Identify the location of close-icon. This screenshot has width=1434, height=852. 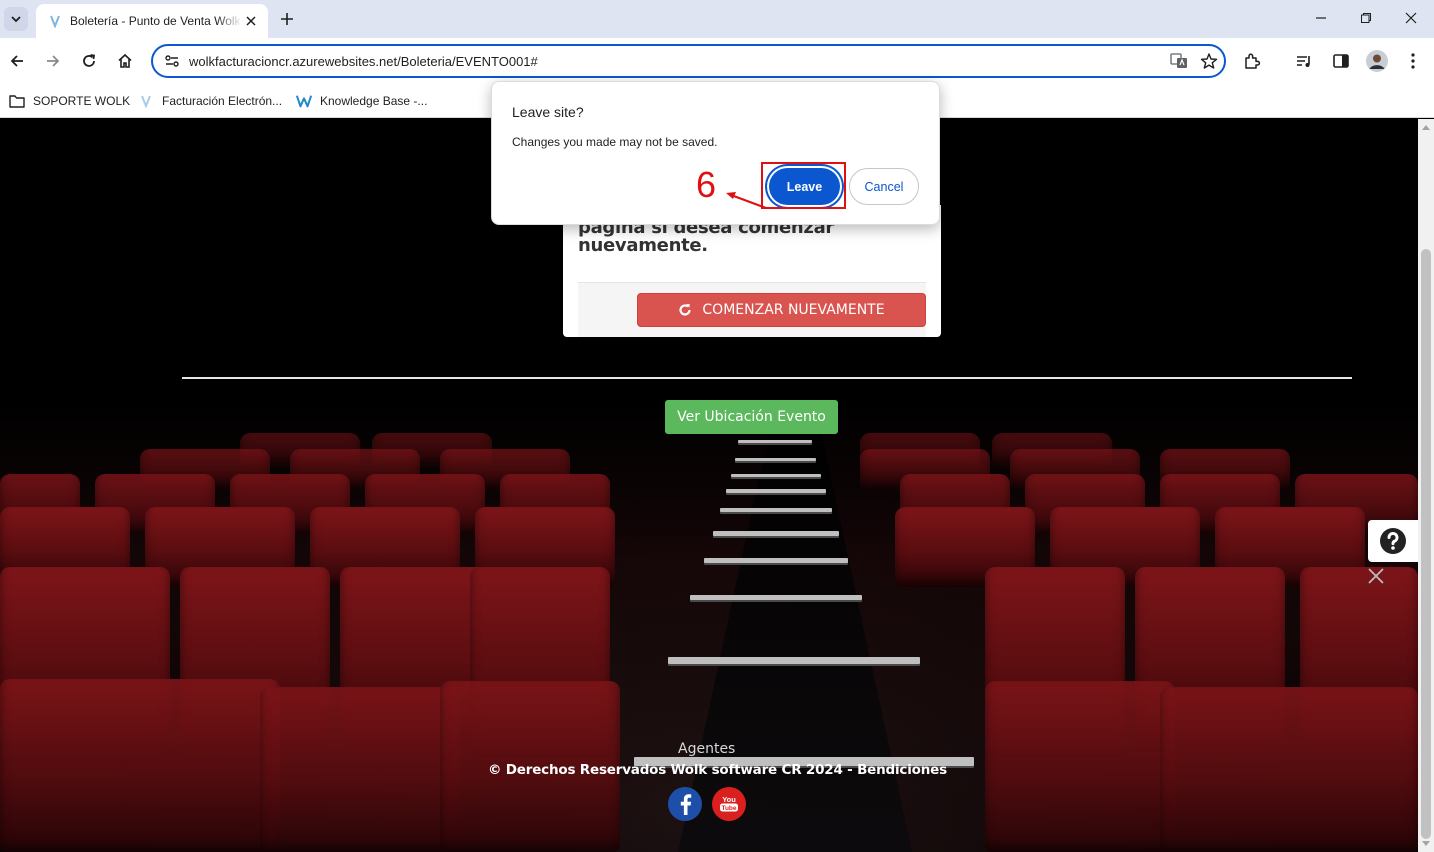
(1411, 18).